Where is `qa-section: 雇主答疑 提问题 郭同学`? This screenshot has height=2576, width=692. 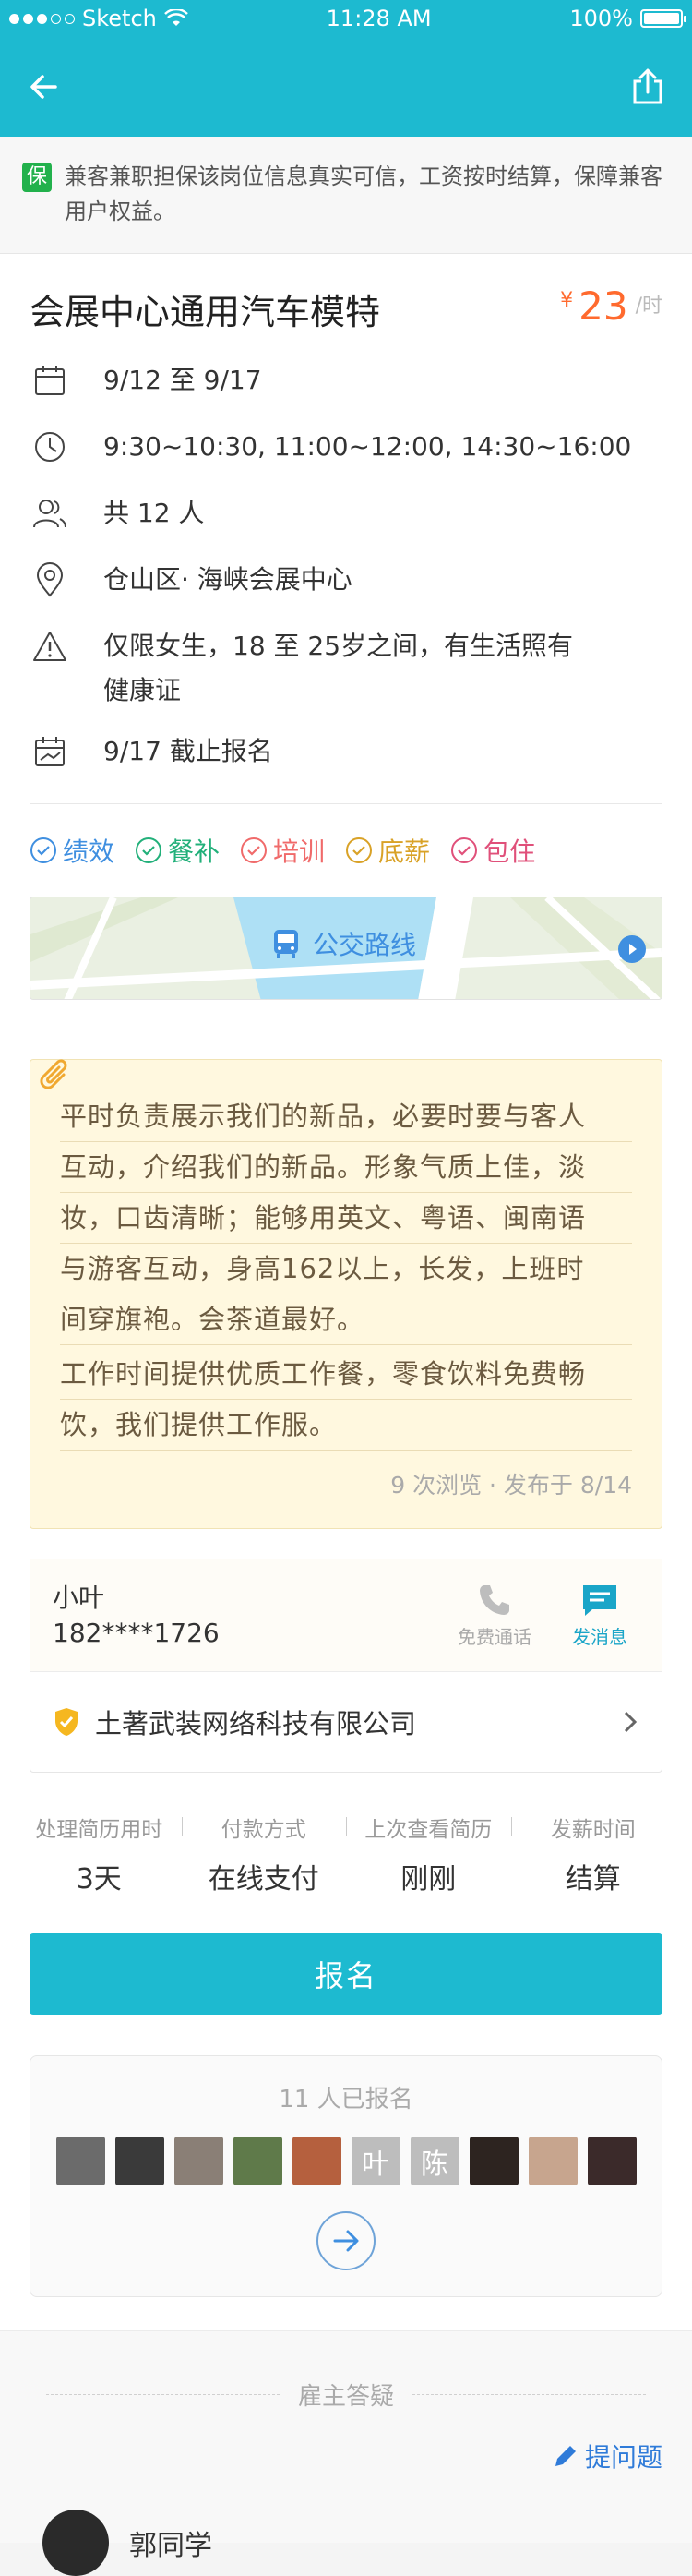
qa-section: 雇主答疑 提问题 郭同学 is located at coordinates (346, 2453).